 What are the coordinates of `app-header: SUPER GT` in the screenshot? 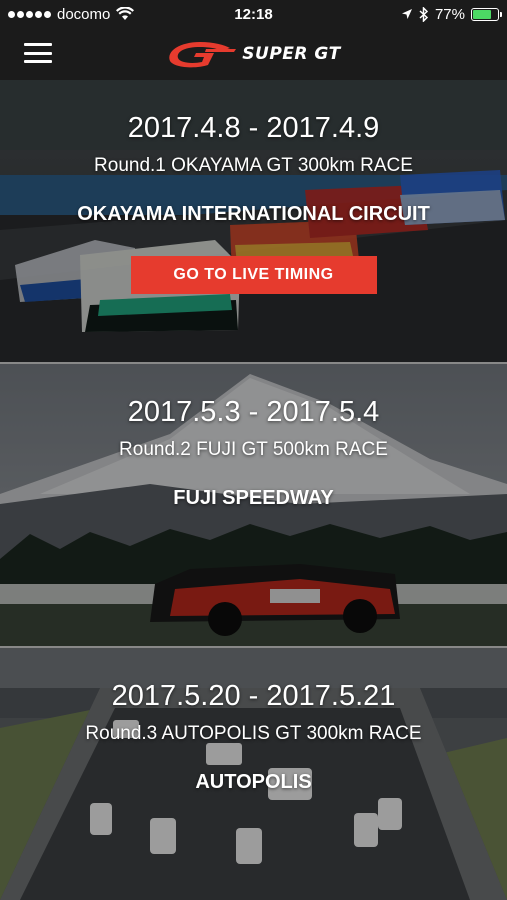 It's located at (253, 54).